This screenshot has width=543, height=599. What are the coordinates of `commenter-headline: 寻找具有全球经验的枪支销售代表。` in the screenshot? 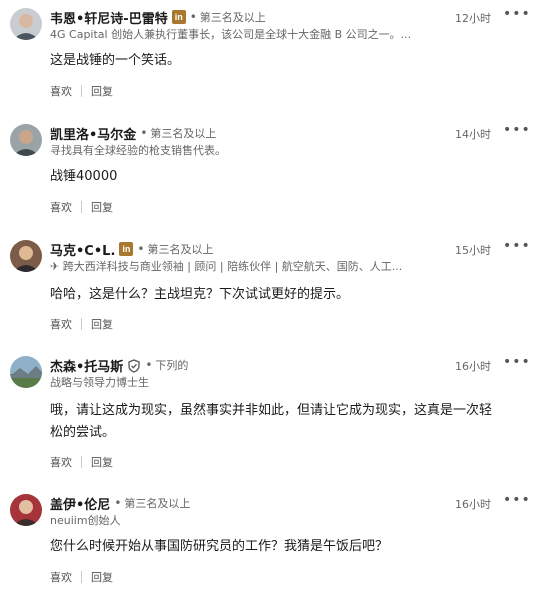 It's located at (138, 150).